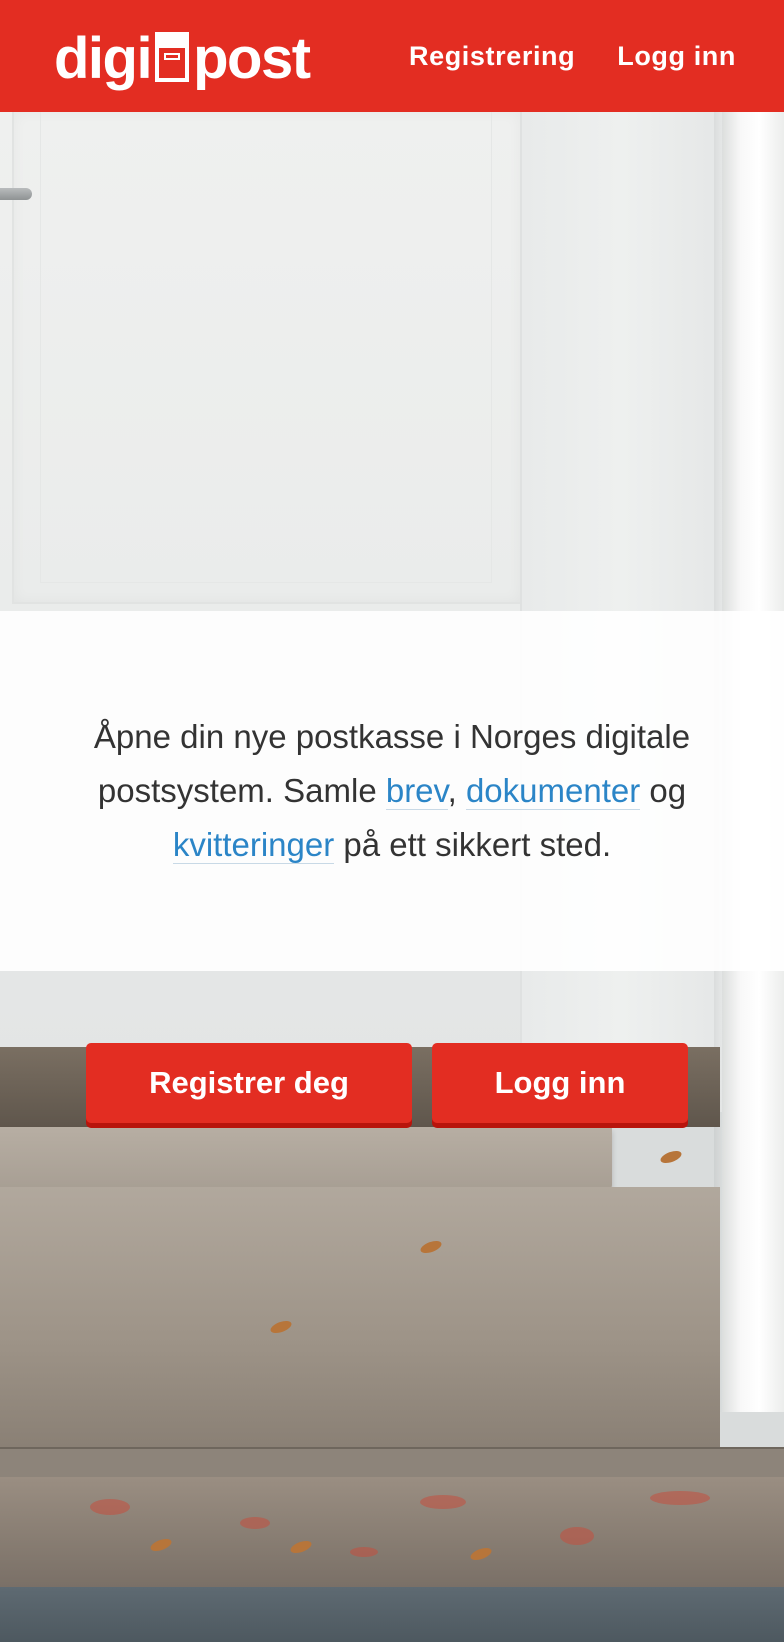  What do you see at coordinates (392, 1463) in the screenshot?
I see `porch-step-edge` at bounding box center [392, 1463].